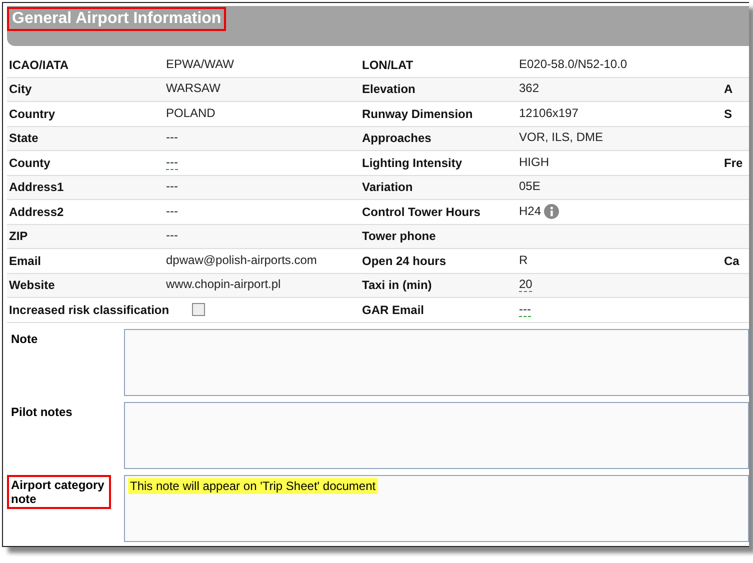 The height and width of the screenshot is (563, 753). I want to click on field-label: Taxi in (min), so click(397, 285).